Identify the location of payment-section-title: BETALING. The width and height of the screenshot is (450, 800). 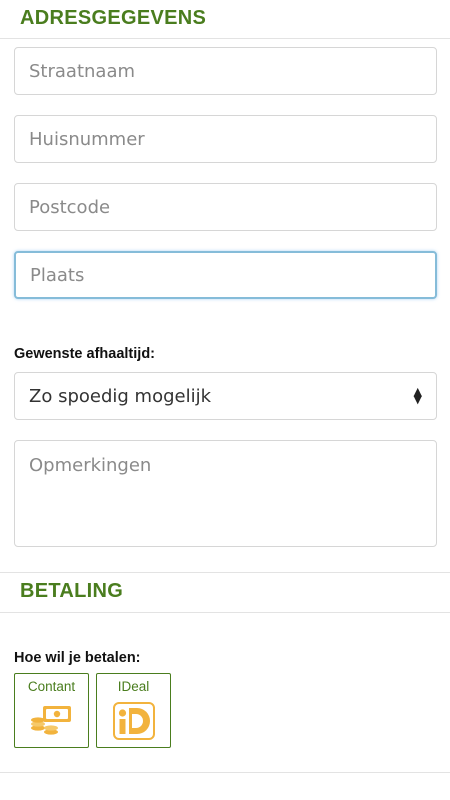
(72, 591).